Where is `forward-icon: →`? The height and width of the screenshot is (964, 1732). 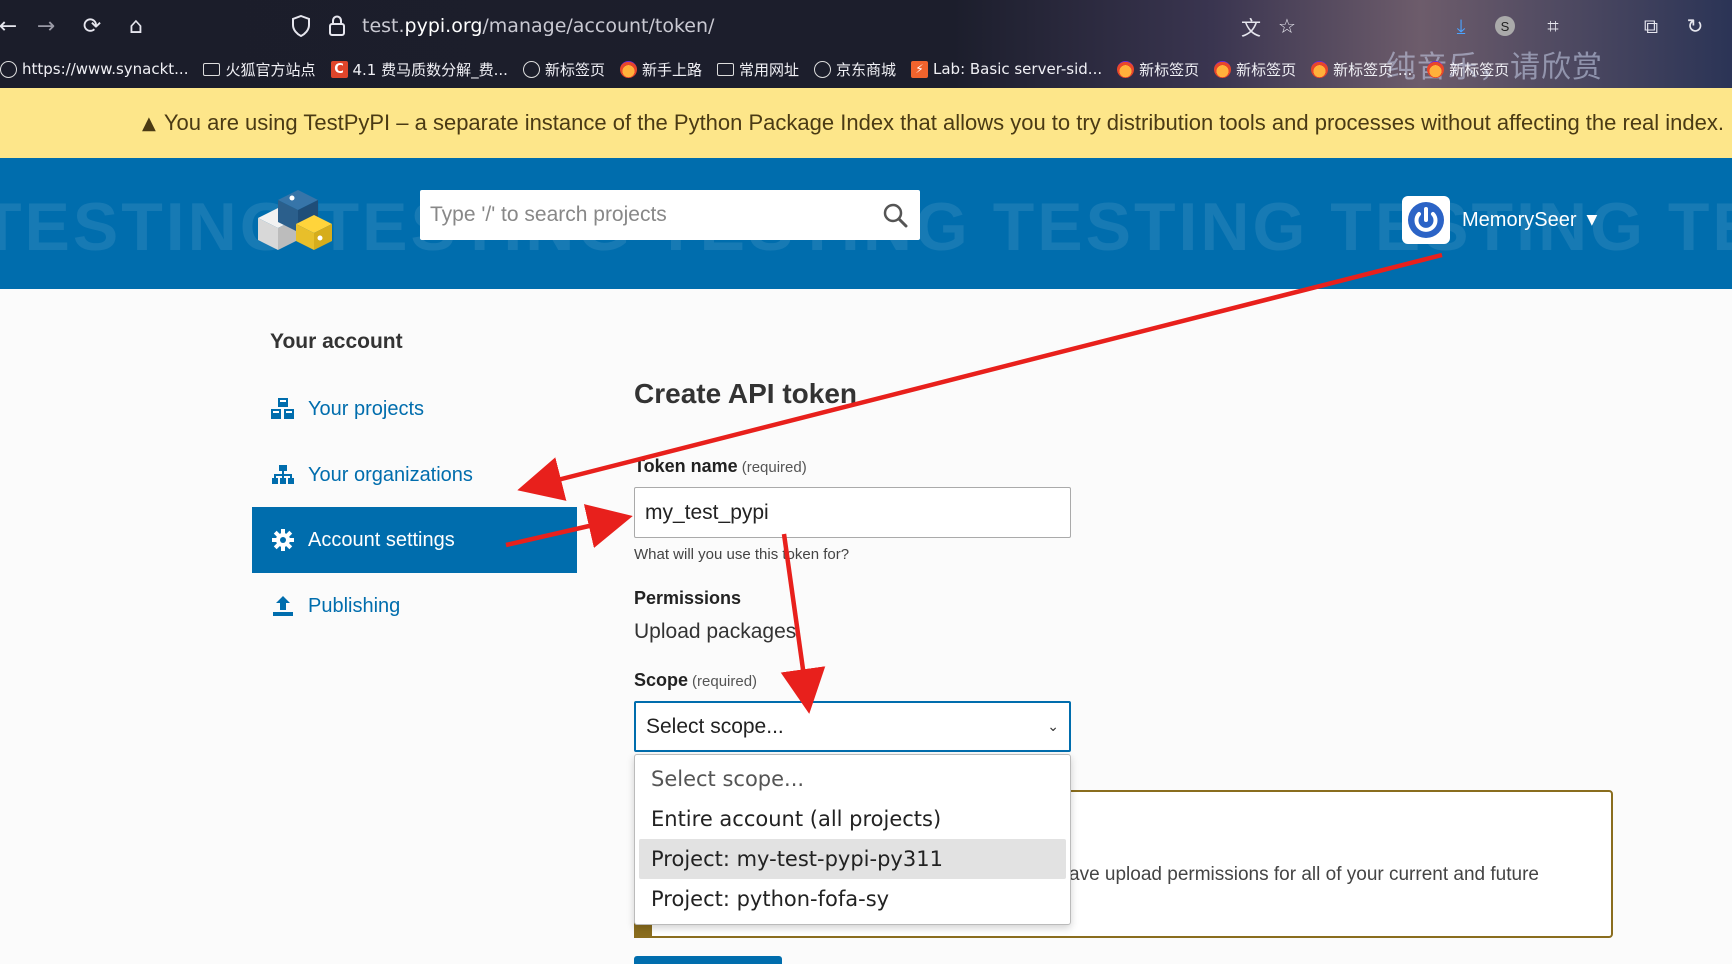 forward-icon: → is located at coordinates (46, 26).